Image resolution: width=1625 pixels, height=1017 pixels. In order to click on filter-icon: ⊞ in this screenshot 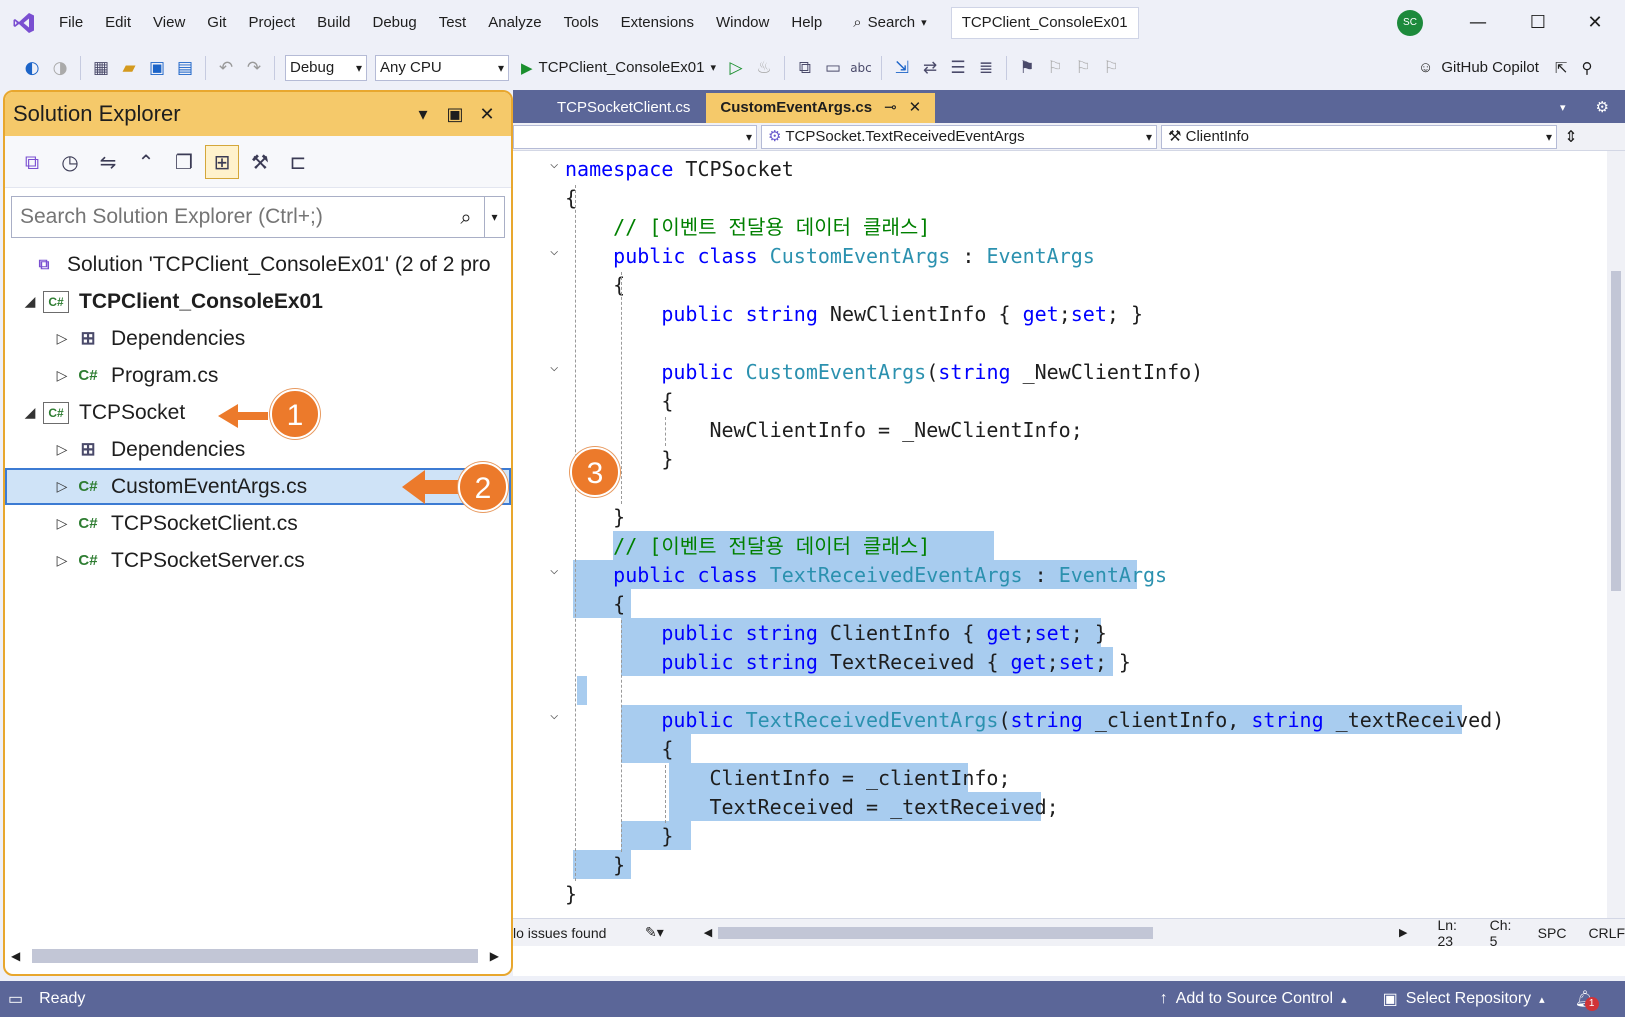, I will do `click(222, 161)`.